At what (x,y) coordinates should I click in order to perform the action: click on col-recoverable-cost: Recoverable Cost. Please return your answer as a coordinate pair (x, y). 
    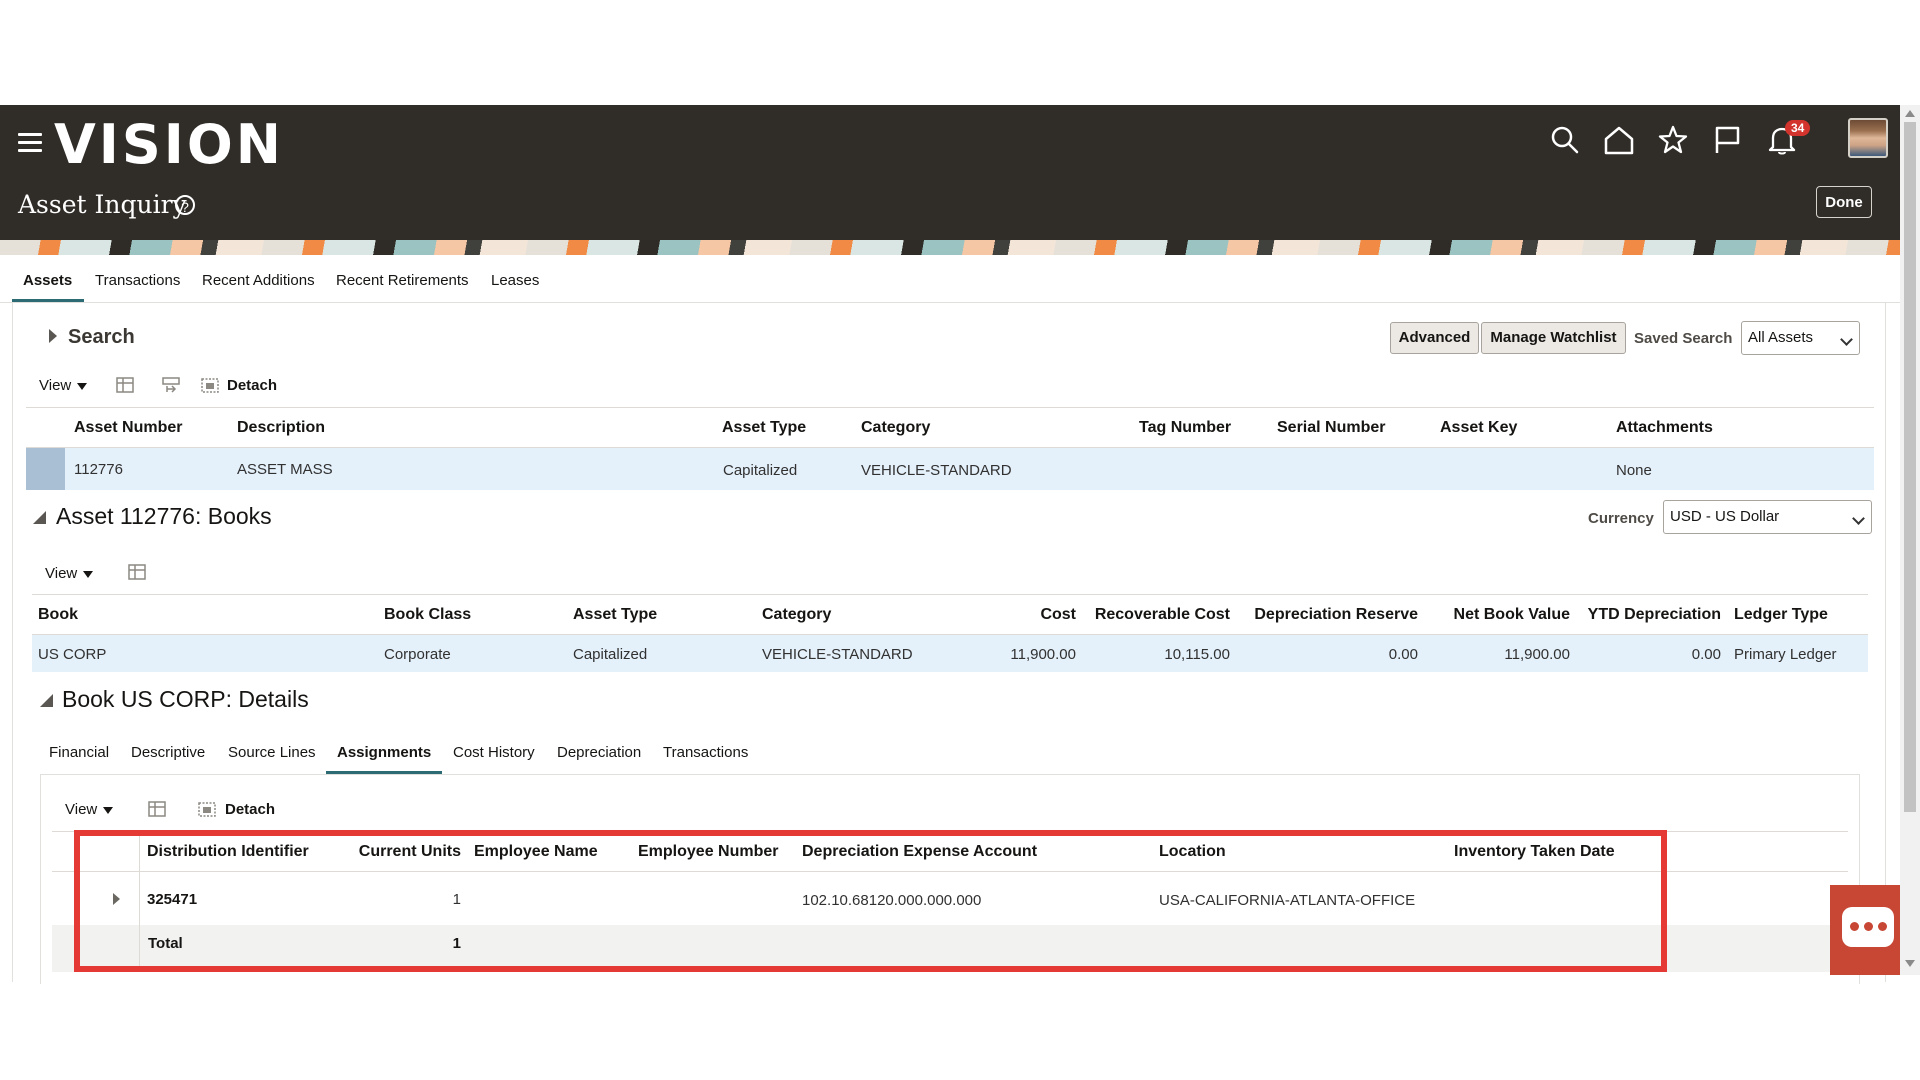
    Looking at the image, I should click on (1155, 615).